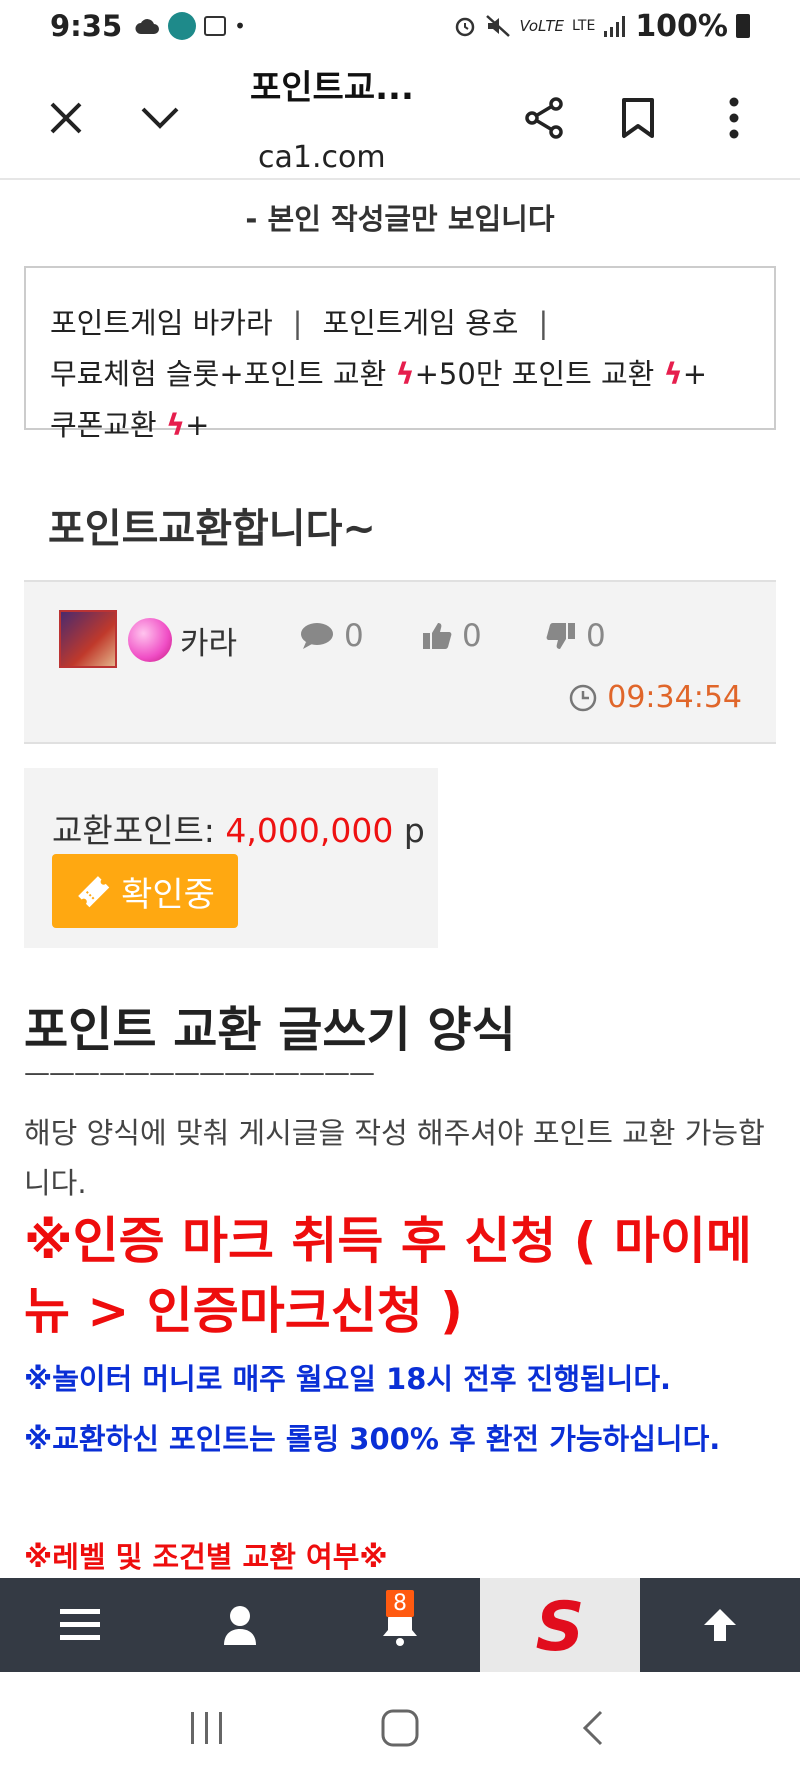 The width and height of the screenshot is (800, 1784). I want to click on status-notification-icons: •, so click(190, 26).